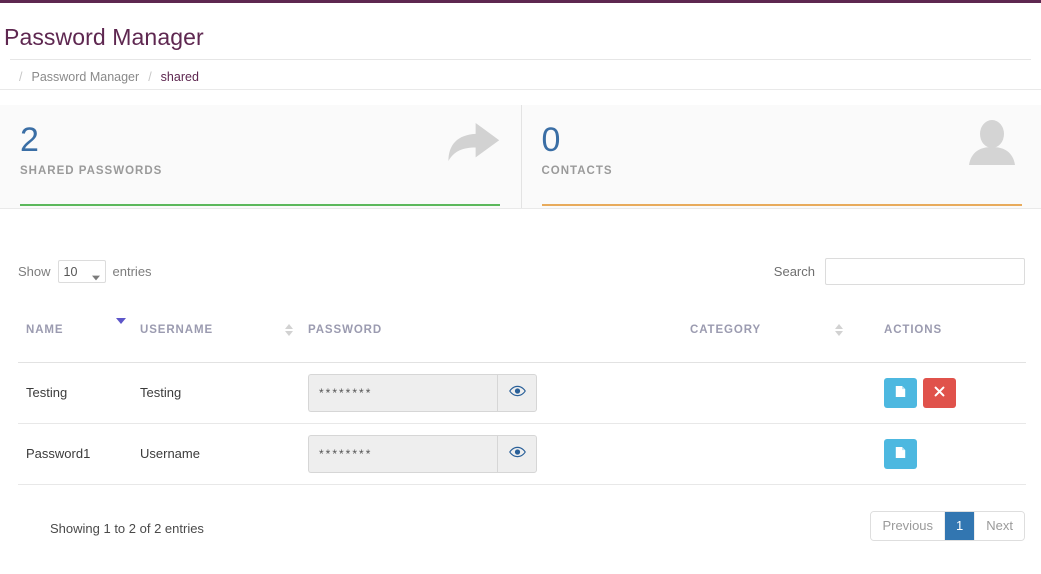 This screenshot has width=1041, height=574. I want to click on cell-name: Testing, so click(79, 393).